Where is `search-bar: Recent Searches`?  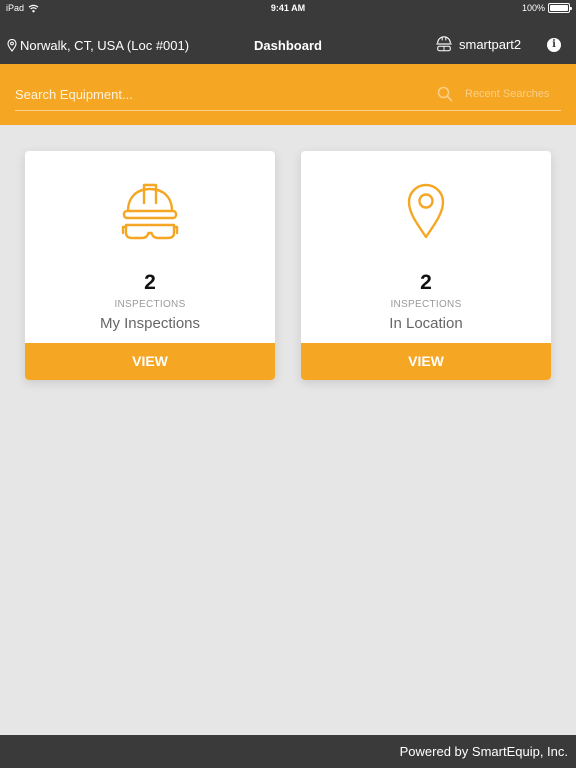 search-bar: Recent Searches is located at coordinates (288, 94).